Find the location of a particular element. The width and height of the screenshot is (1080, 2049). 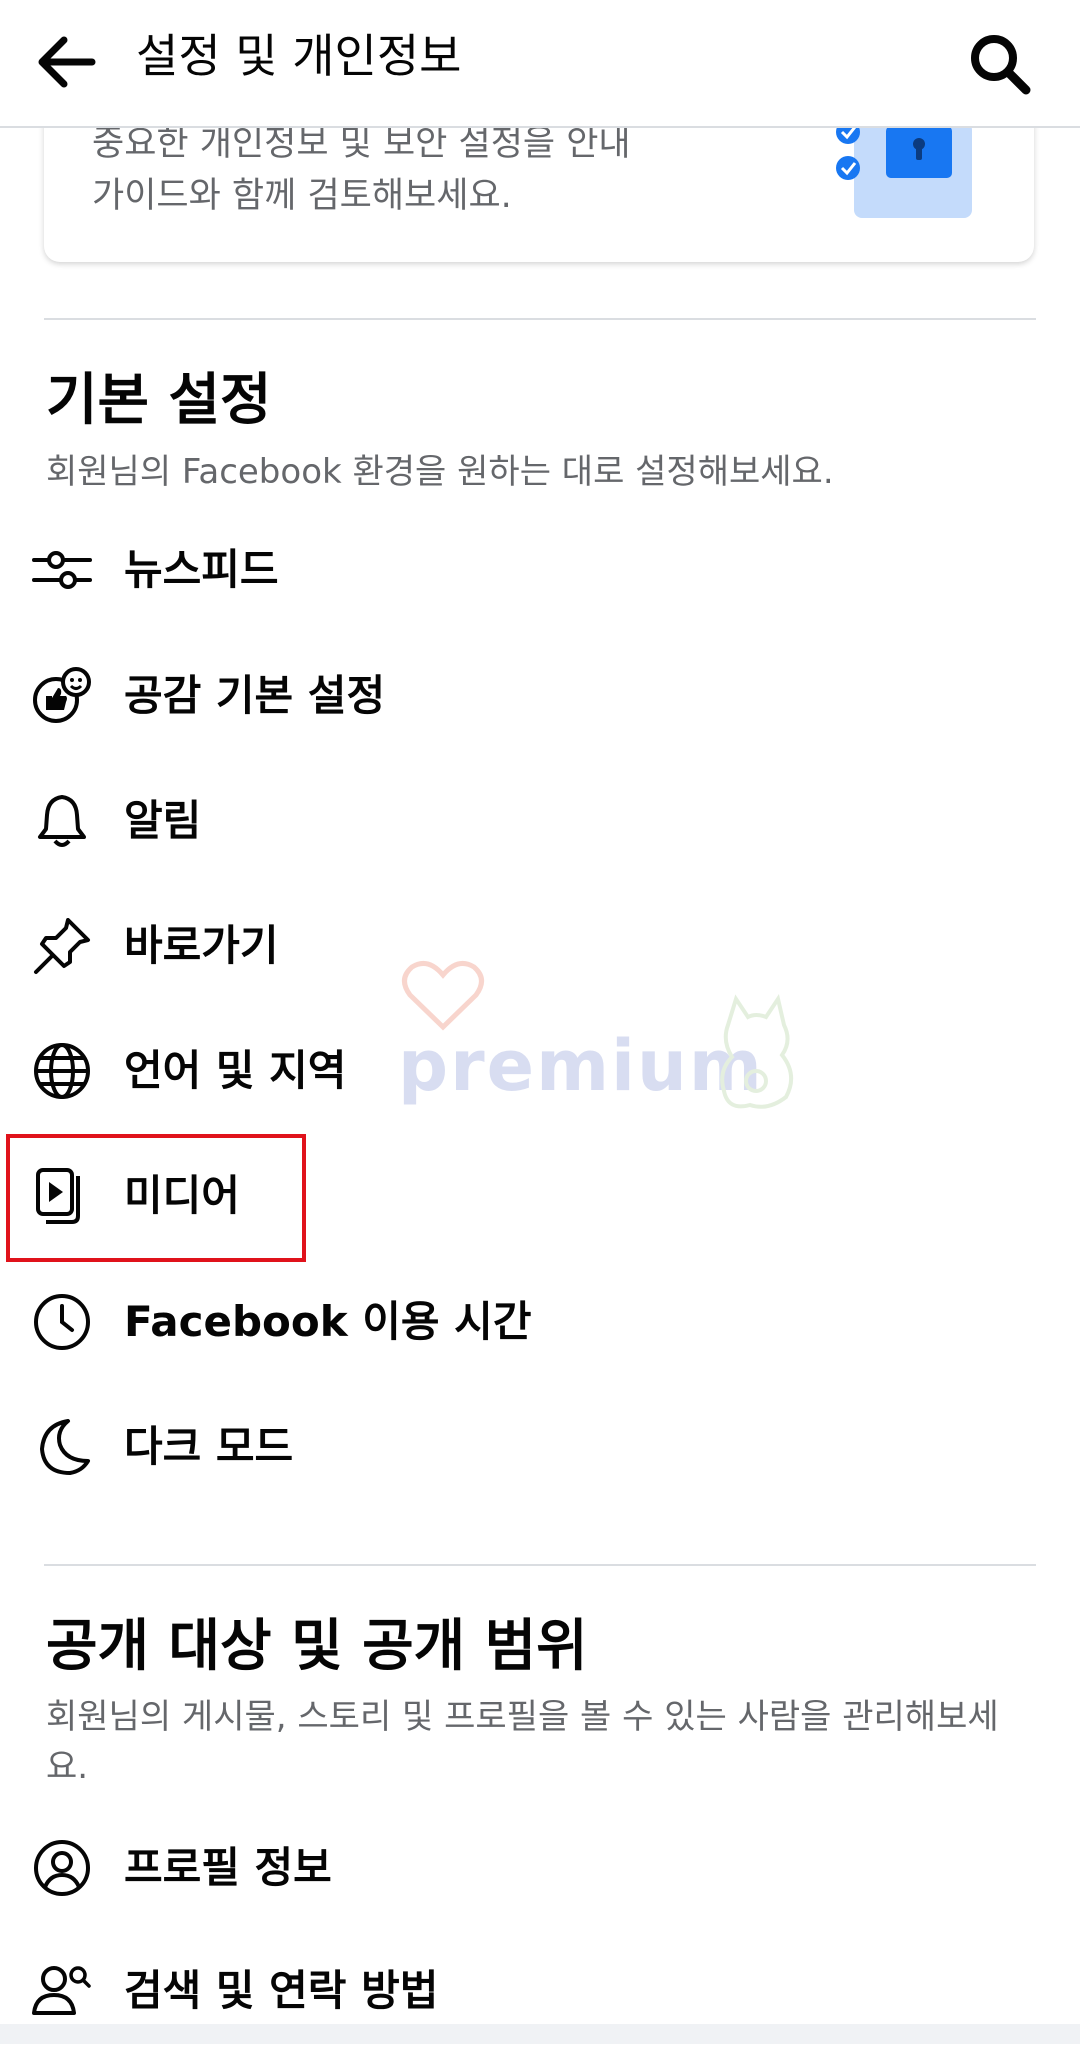

back-button is located at coordinates (70, 62).